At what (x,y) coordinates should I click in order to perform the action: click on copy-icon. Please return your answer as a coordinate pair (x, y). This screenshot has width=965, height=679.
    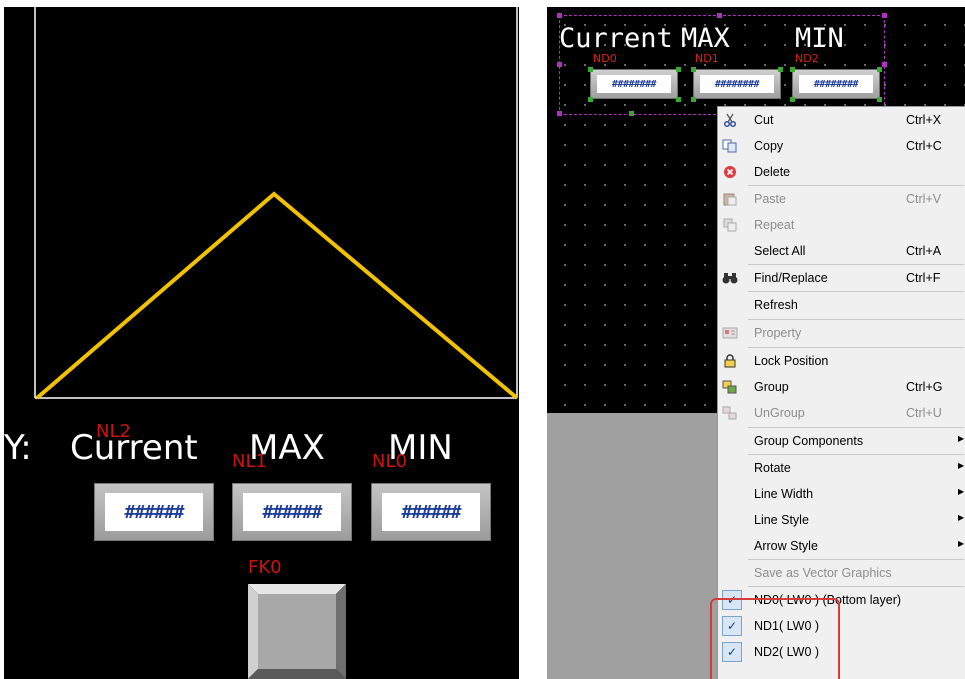
    Looking at the image, I should click on (730, 146).